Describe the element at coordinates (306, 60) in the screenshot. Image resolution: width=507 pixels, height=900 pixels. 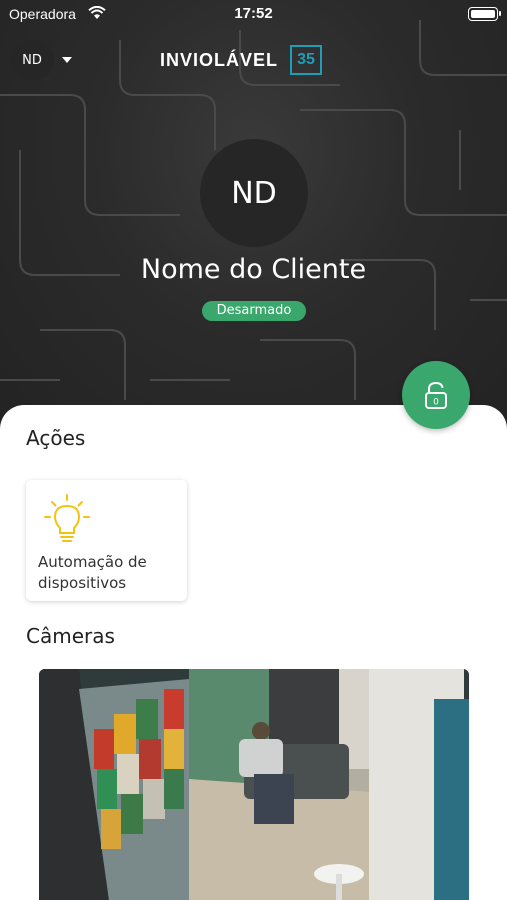
I see `logo-anniversary-badge: 35` at that location.